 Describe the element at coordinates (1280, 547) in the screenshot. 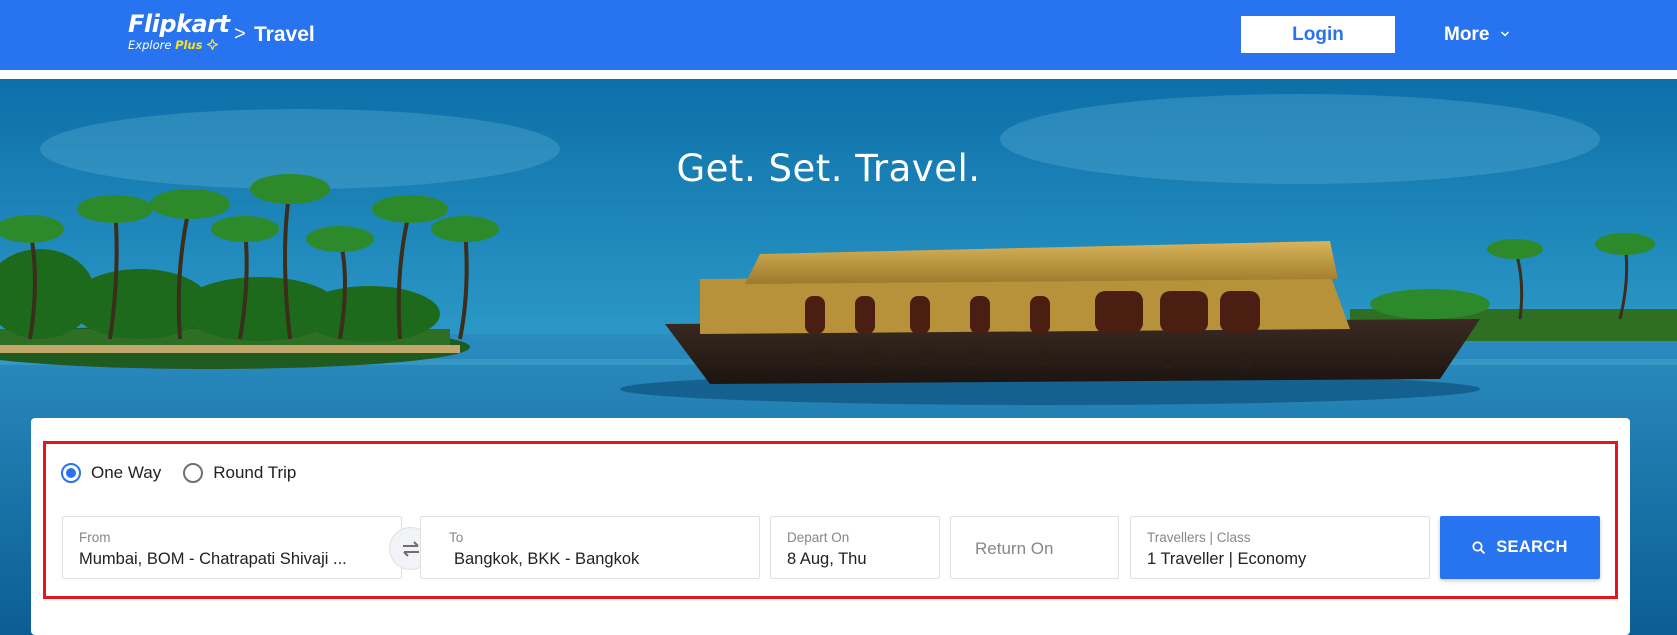

I see `travellers-class-field: Travellers | Class 1 Traveller | Economy` at that location.